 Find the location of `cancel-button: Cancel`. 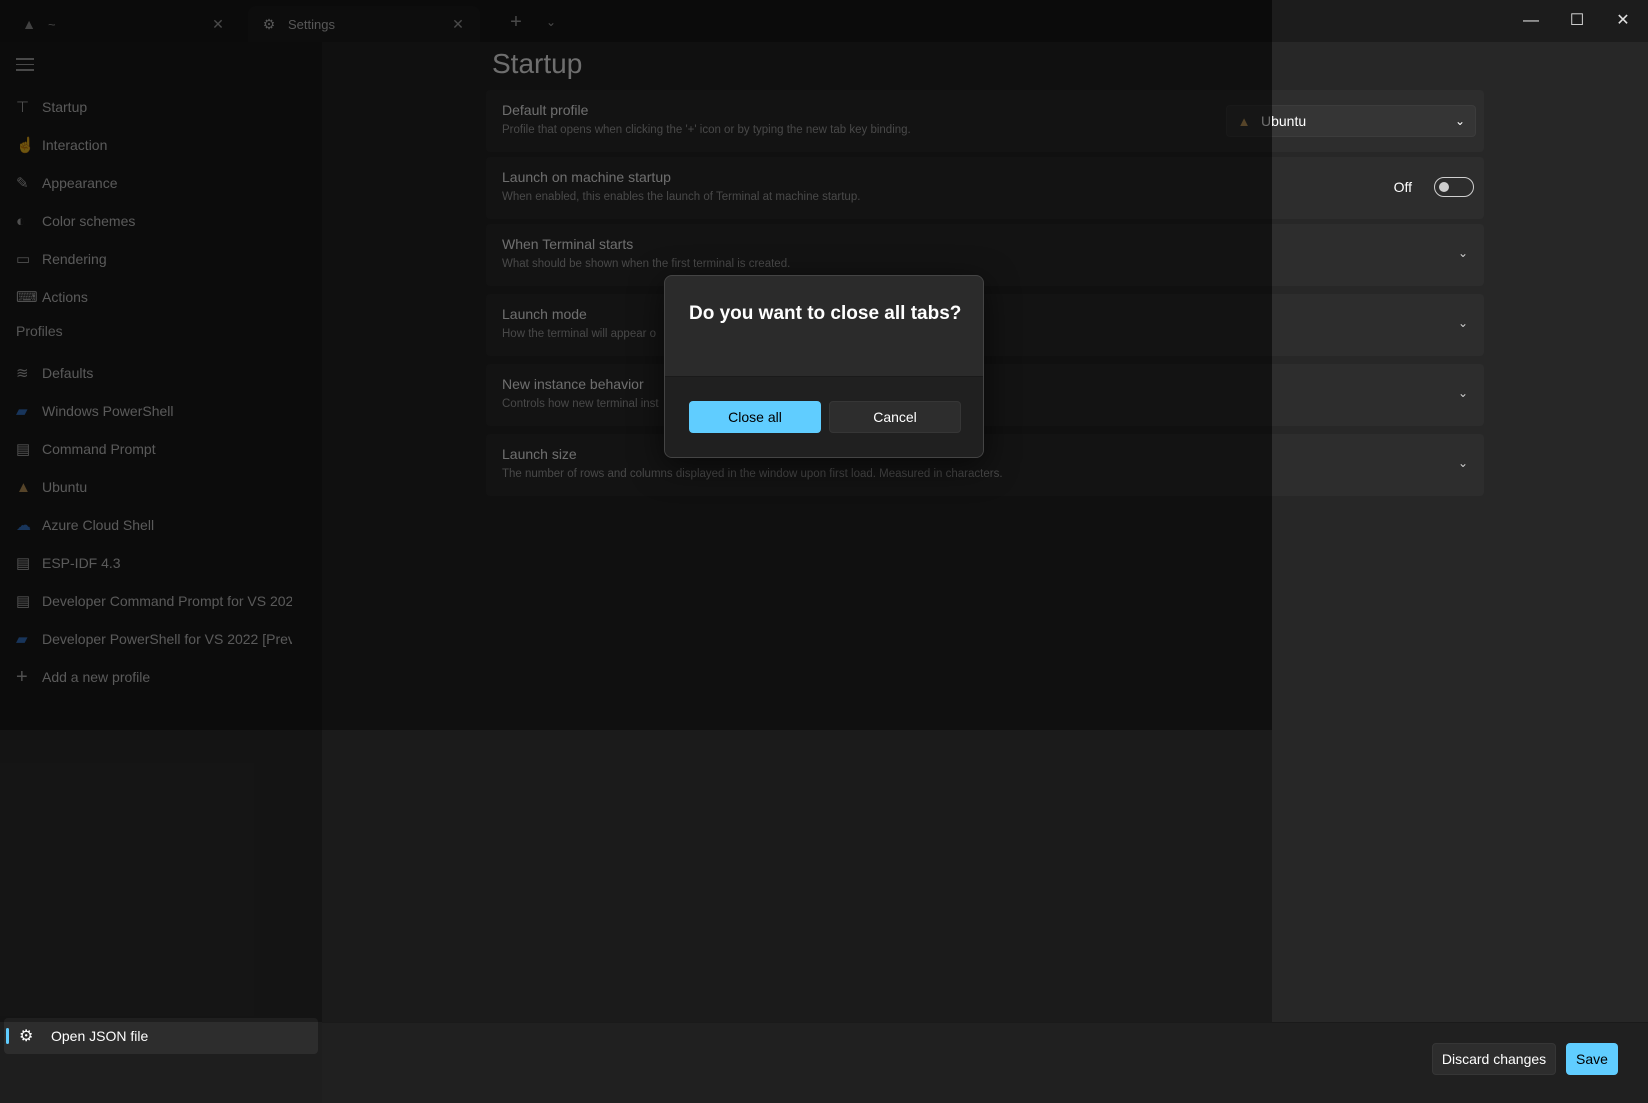

cancel-button: Cancel is located at coordinates (895, 417).